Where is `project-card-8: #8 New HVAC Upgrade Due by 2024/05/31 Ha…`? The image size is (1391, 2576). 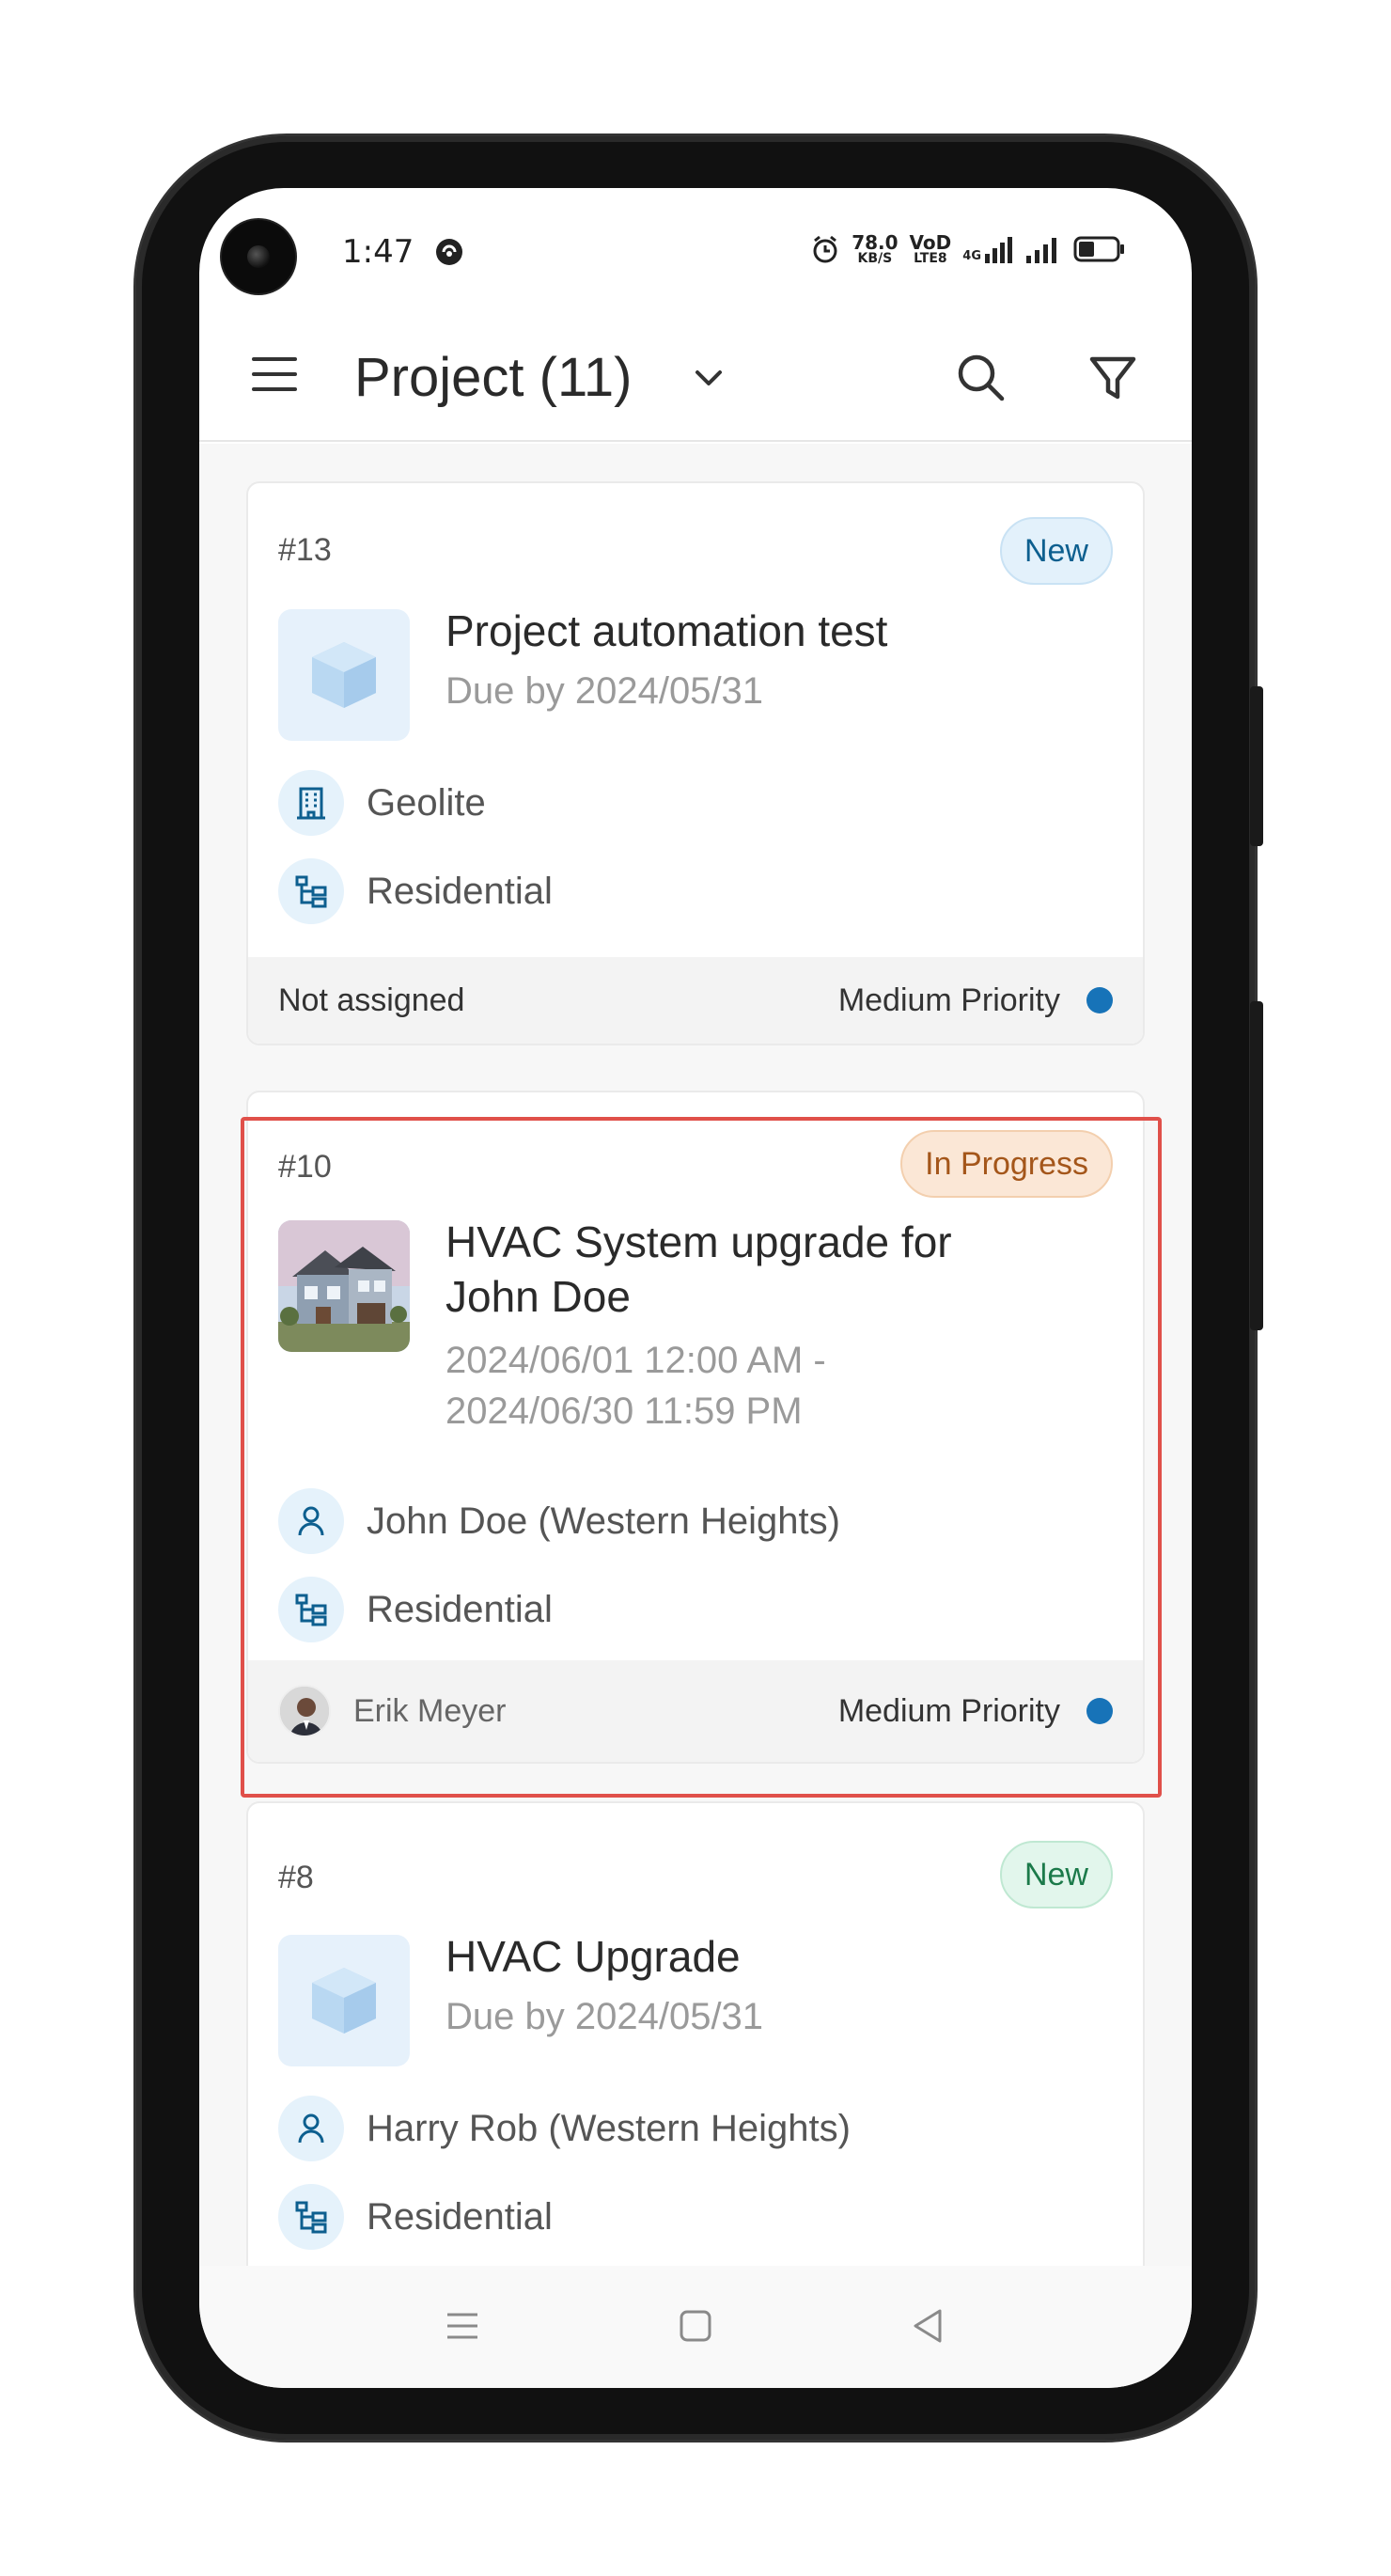
project-card-8: #8 New HVAC Upgrade Due by 2024/05/31 Ha… is located at coordinates (696, 2034).